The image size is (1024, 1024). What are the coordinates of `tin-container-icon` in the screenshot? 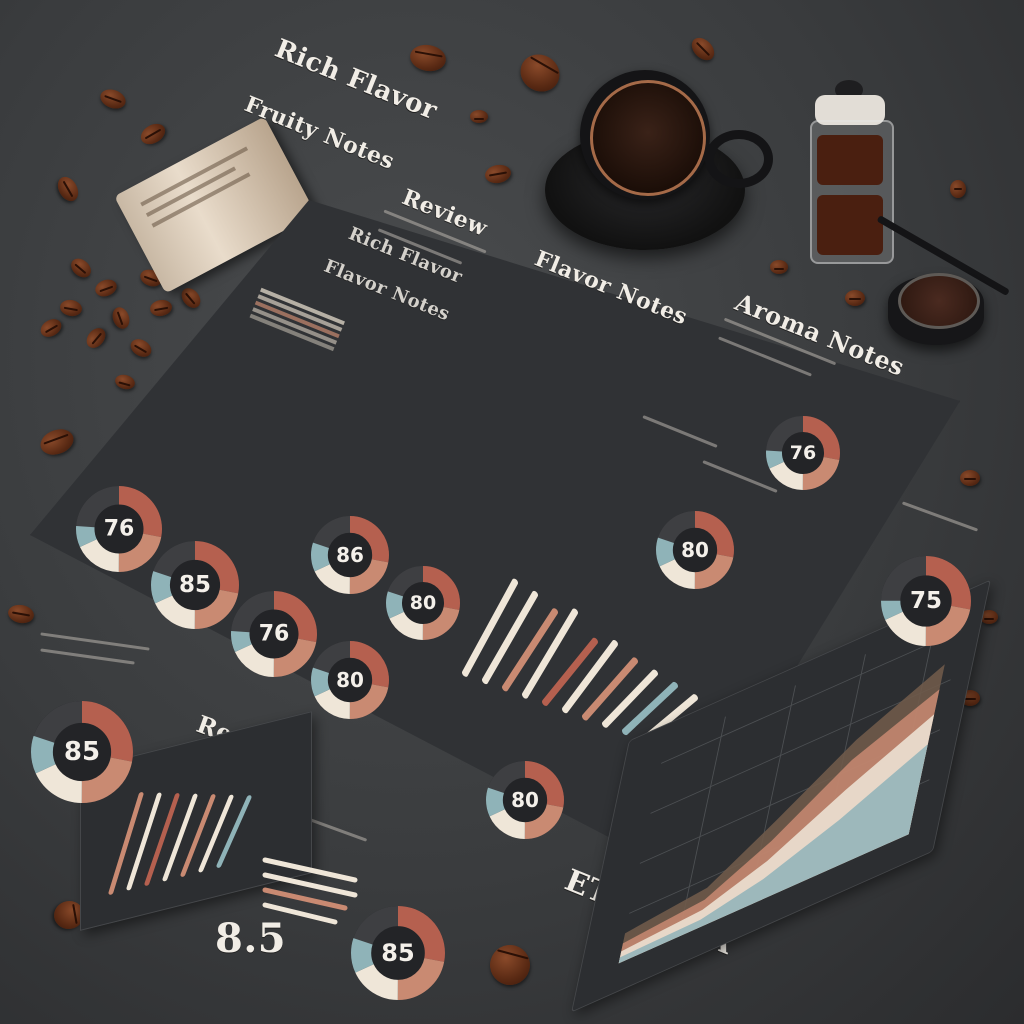 It's located at (936, 305).